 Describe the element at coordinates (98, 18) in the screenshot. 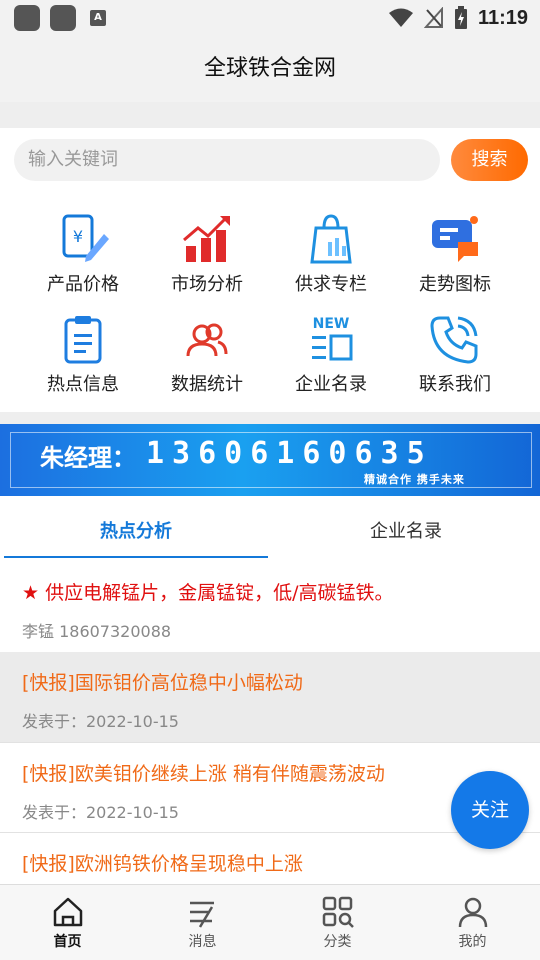

I see `app-badge-icon: A` at that location.